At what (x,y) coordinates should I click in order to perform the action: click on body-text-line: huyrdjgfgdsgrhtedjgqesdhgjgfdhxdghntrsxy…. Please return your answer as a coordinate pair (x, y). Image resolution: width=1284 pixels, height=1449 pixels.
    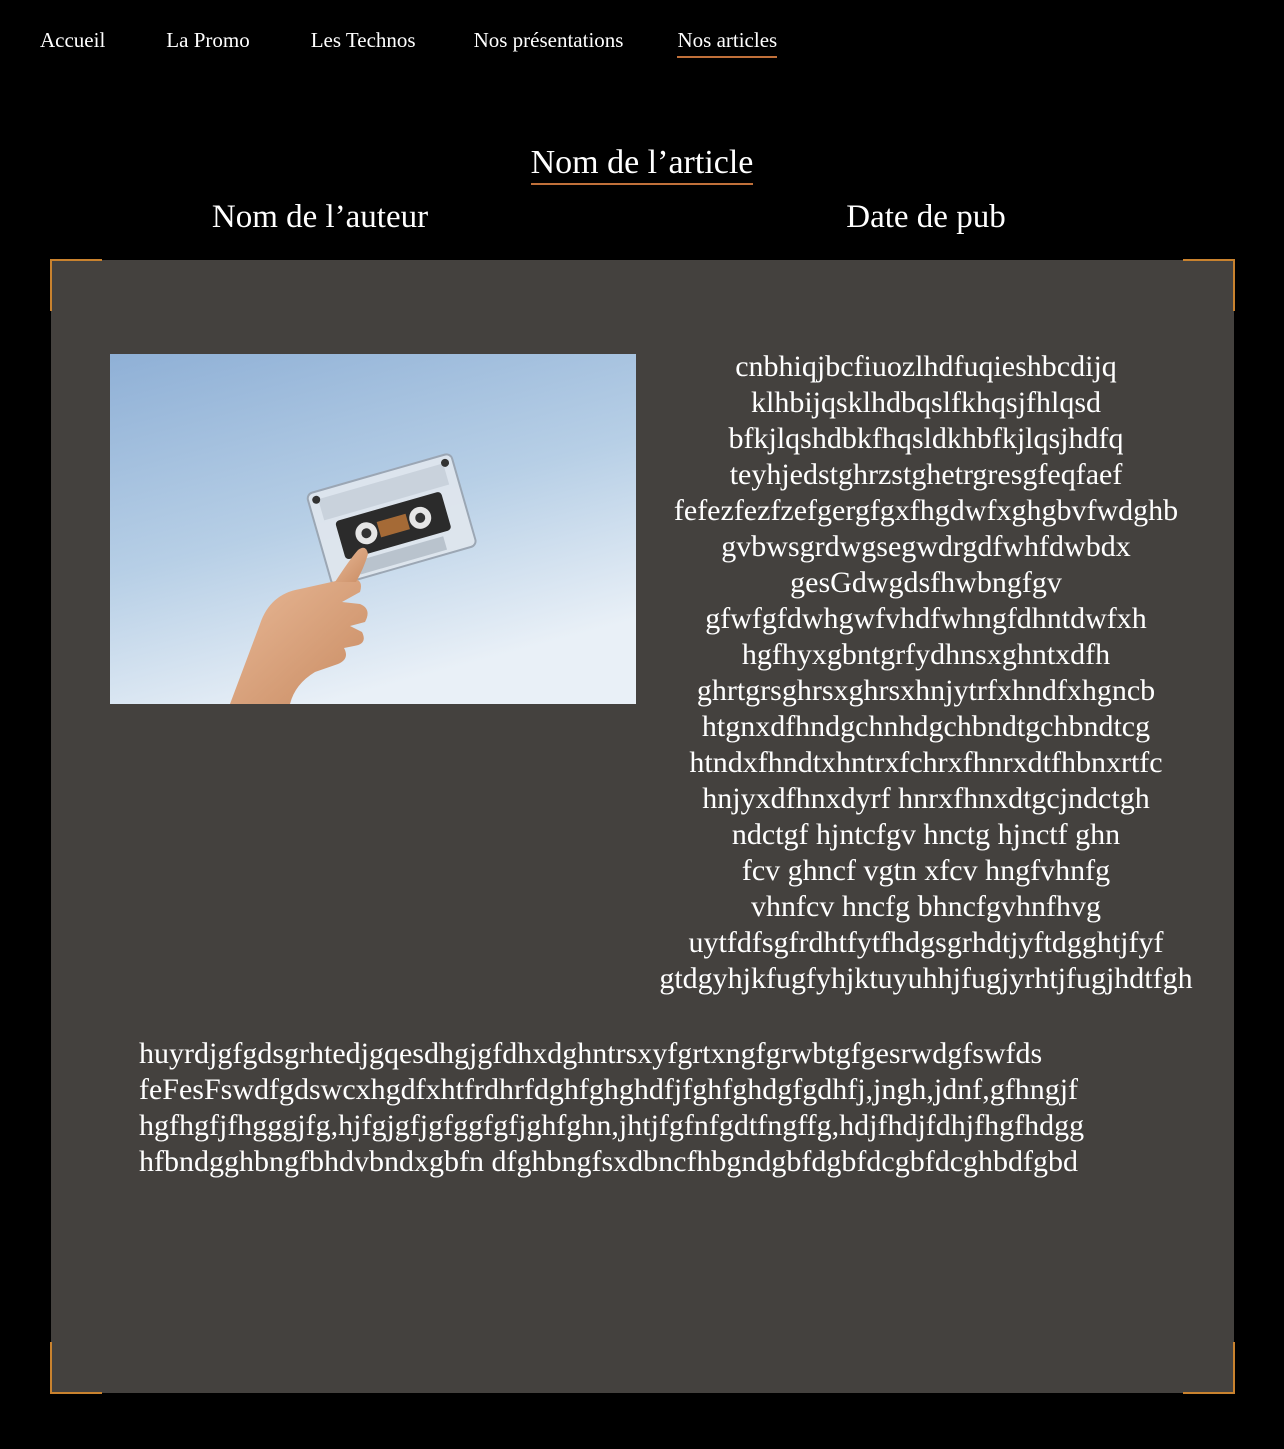
    Looking at the image, I should click on (591, 1053).